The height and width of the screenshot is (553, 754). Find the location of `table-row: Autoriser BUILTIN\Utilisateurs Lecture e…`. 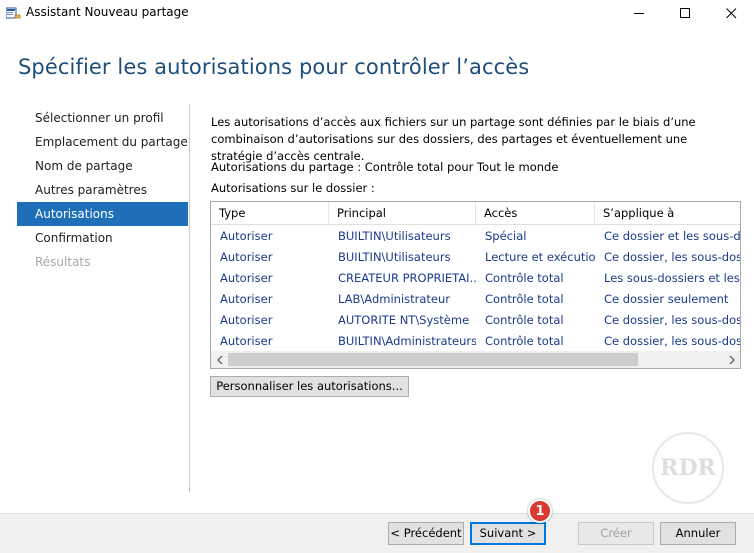

table-row: Autoriser BUILTIN\Utilisateurs Lecture e… is located at coordinates (475, 257).